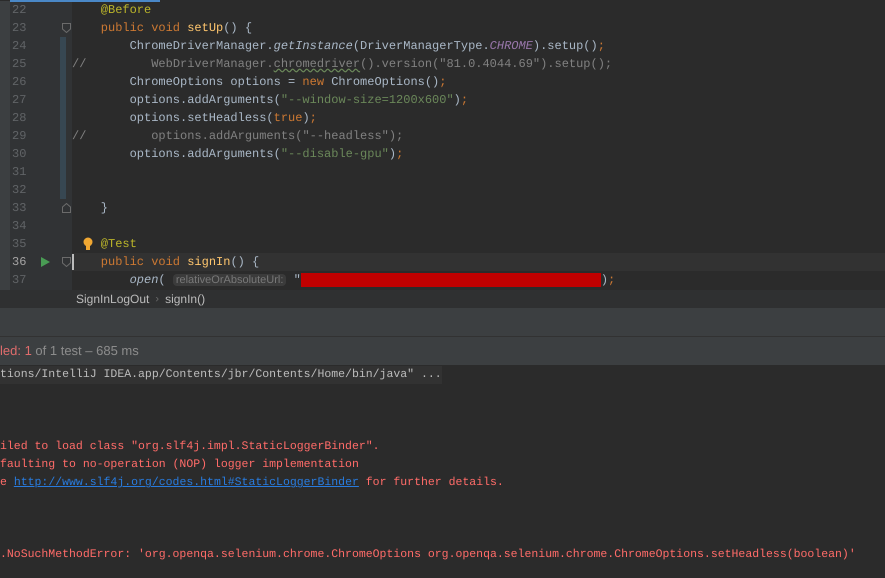 The width and height of the screenshot is (885, 578). I want to click on lightbulb-icon, so click(88, 244).